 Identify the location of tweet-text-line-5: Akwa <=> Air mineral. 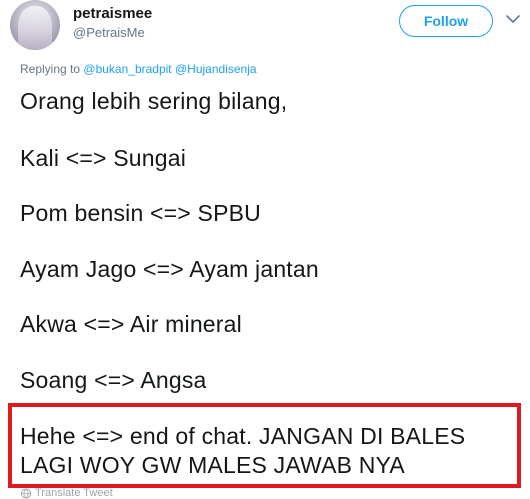
(131, 324).